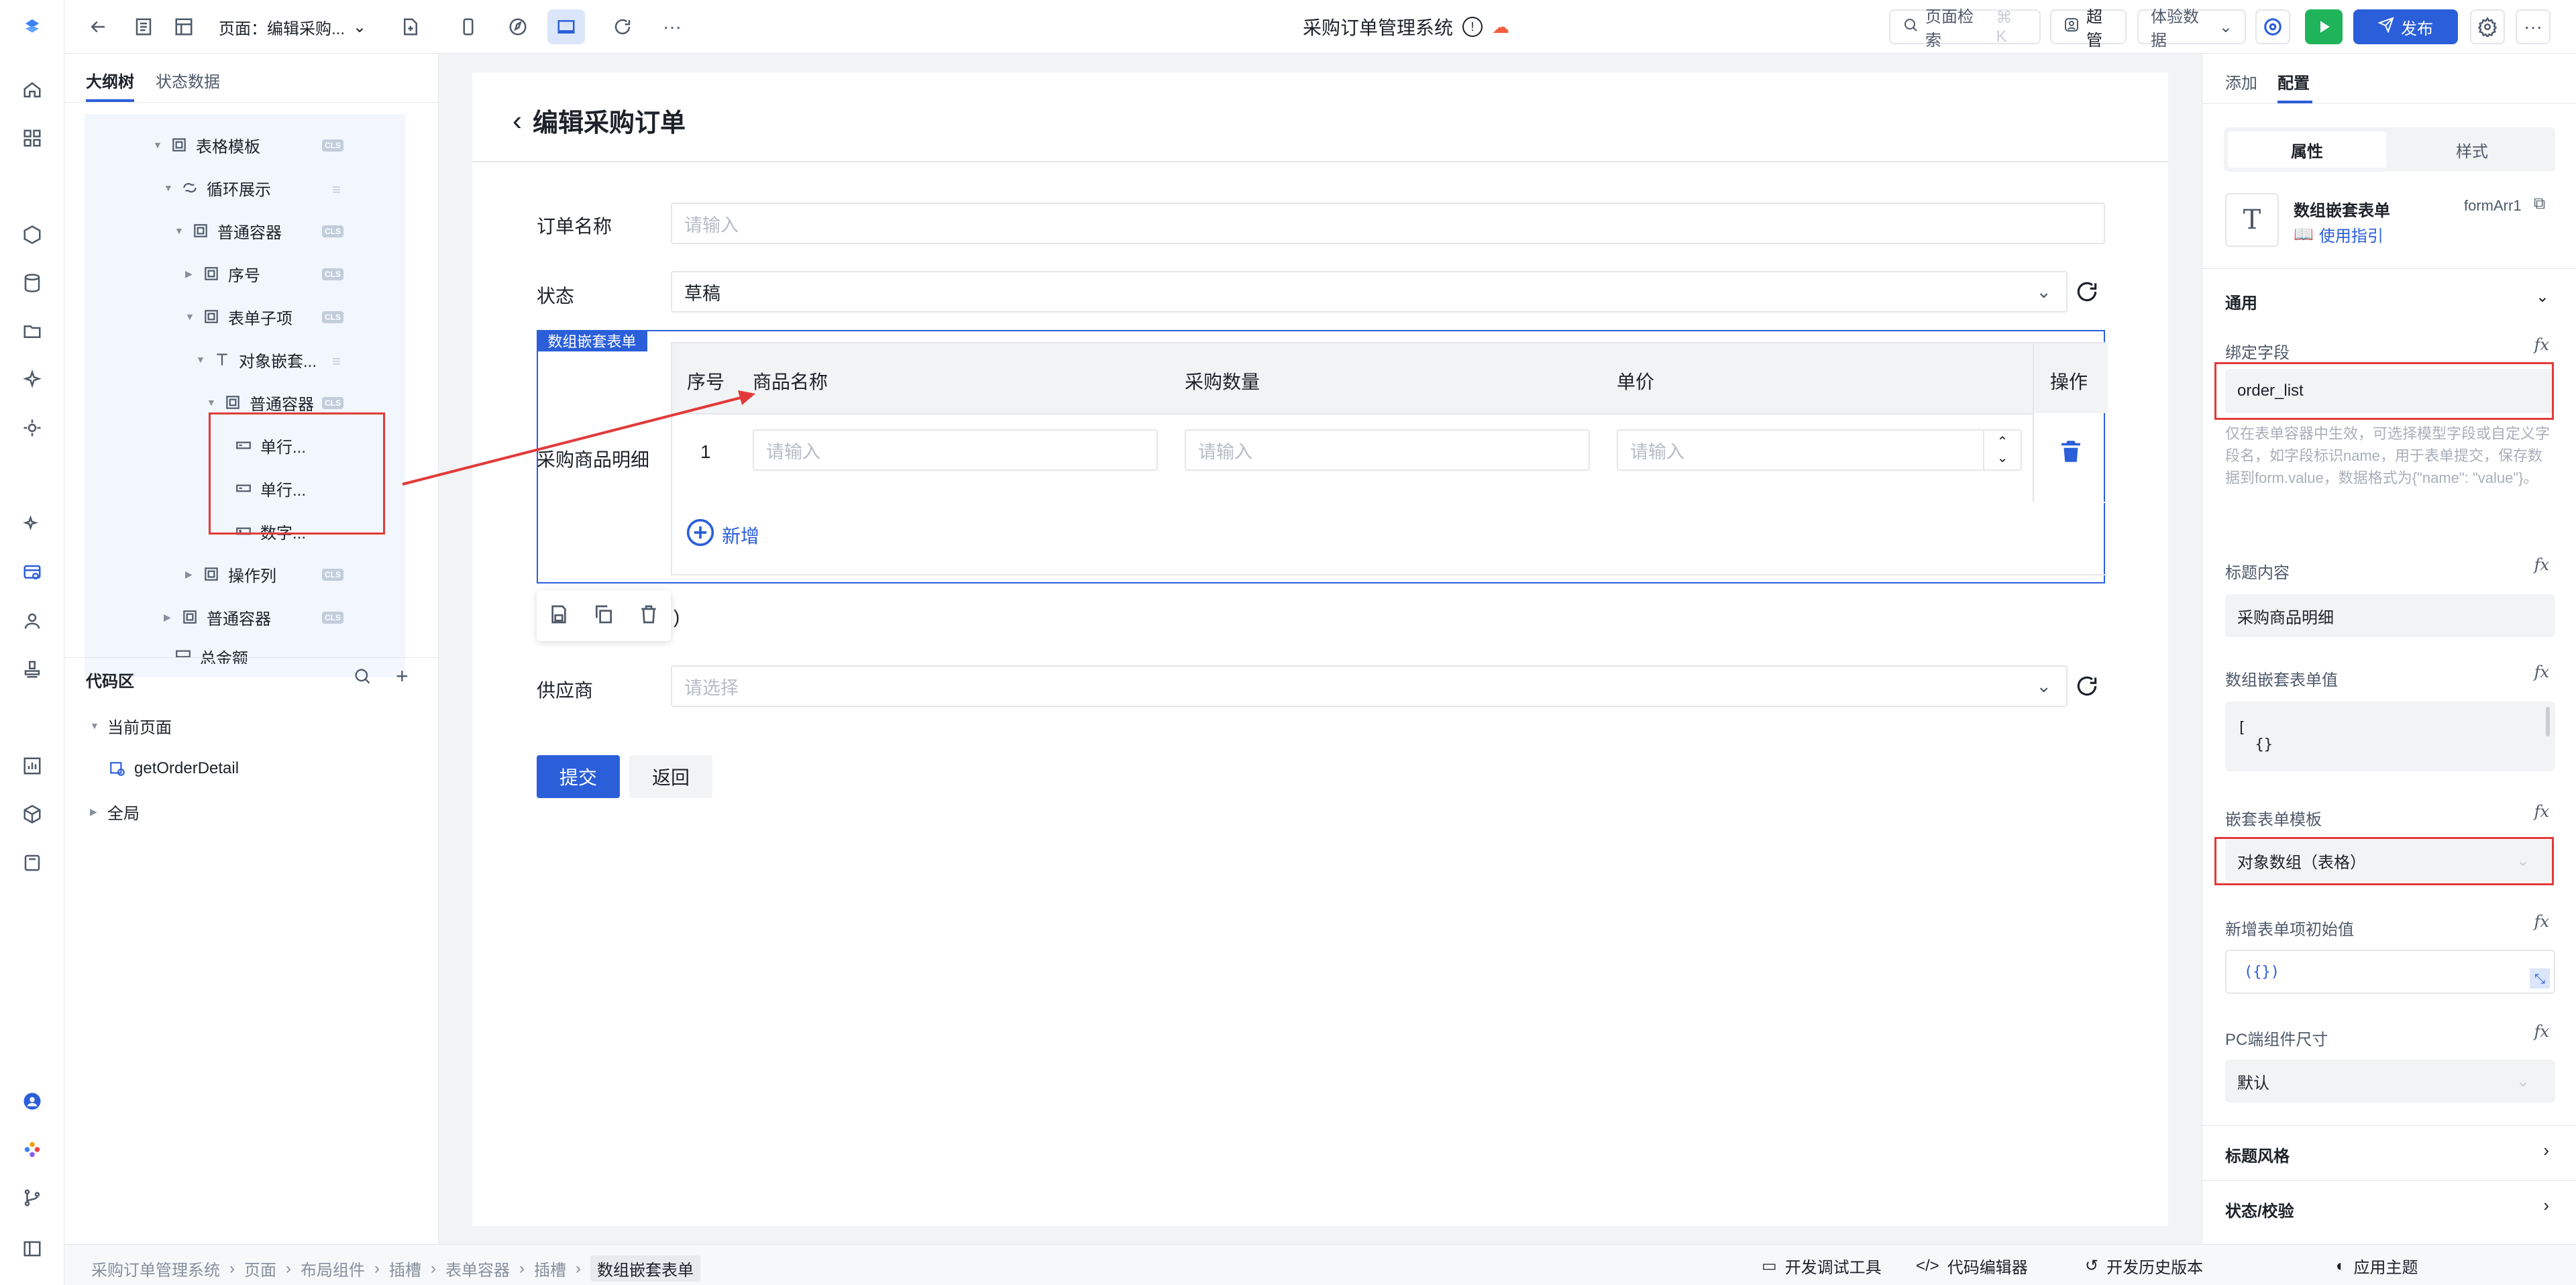 The image size is (2576, 1285). What do you see at coordinates (2241, 301) in the screenshot?
I see `group-general-title: 通用` at bounding box center [2241, 301].